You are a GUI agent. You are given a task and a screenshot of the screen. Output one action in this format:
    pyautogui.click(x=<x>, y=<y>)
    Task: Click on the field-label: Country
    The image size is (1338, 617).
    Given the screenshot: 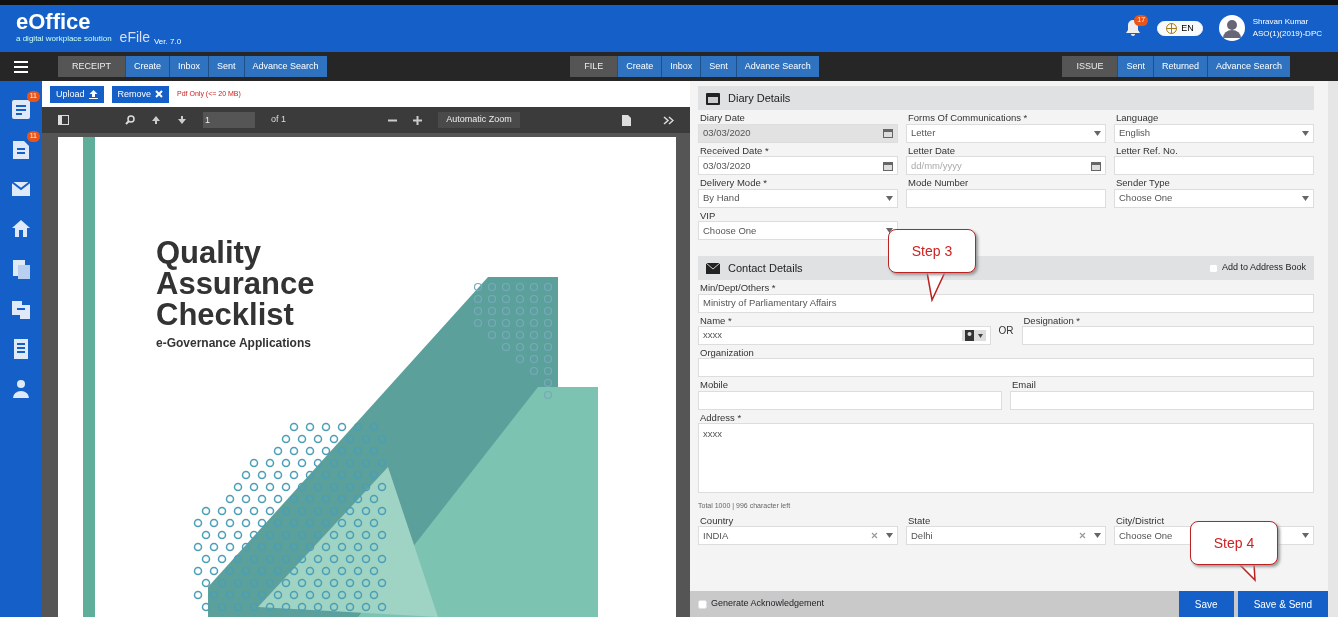 What is the action you would take?
    pyautogui.click(x=717, y=521)
    